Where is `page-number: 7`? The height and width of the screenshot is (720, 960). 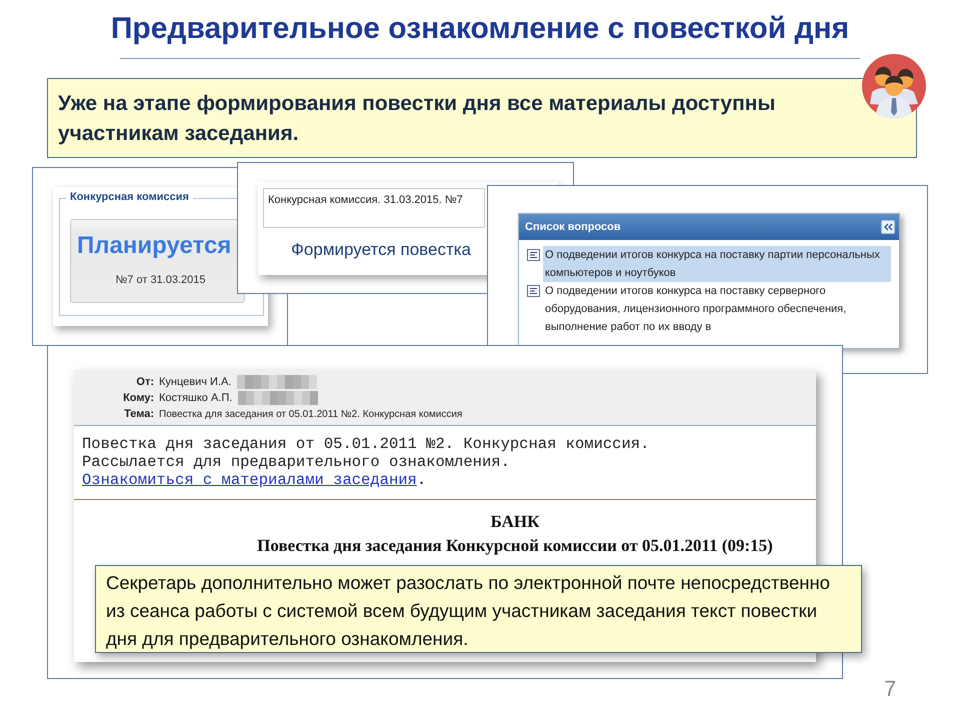
page-number: 7 is located at coordinates (890, 689).